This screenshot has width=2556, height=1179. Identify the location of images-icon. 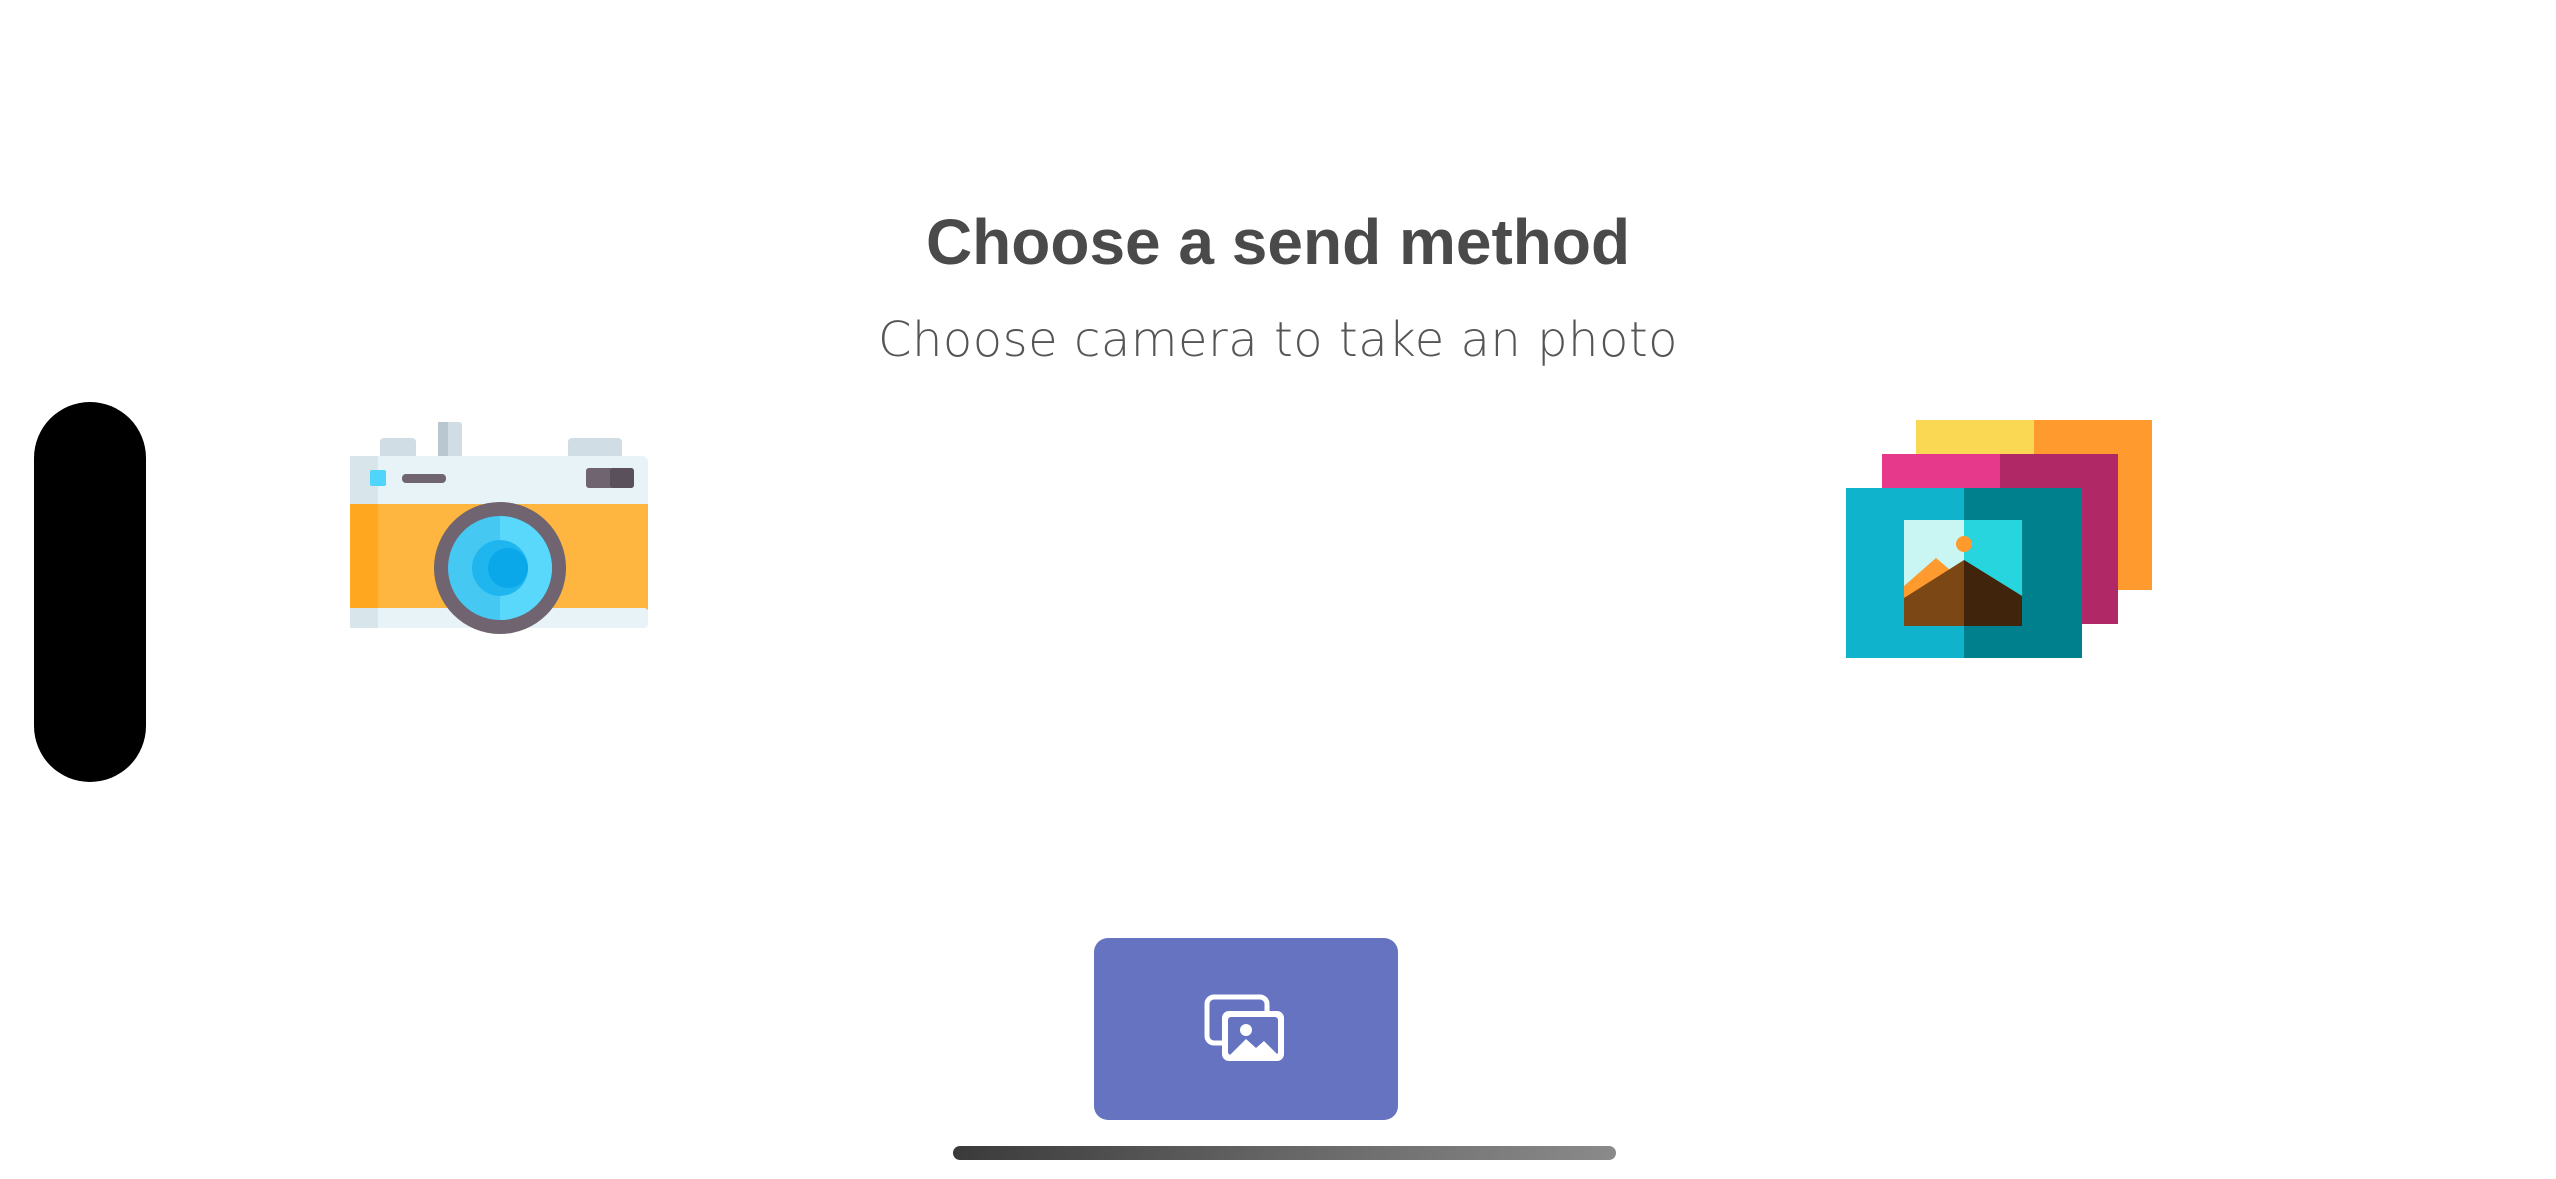
(1244, 1027).